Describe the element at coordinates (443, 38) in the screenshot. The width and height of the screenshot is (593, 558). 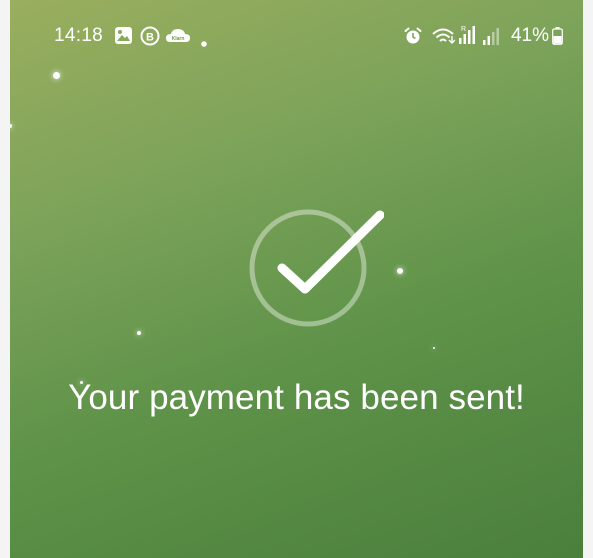
I see `wifi-icon` at that location.